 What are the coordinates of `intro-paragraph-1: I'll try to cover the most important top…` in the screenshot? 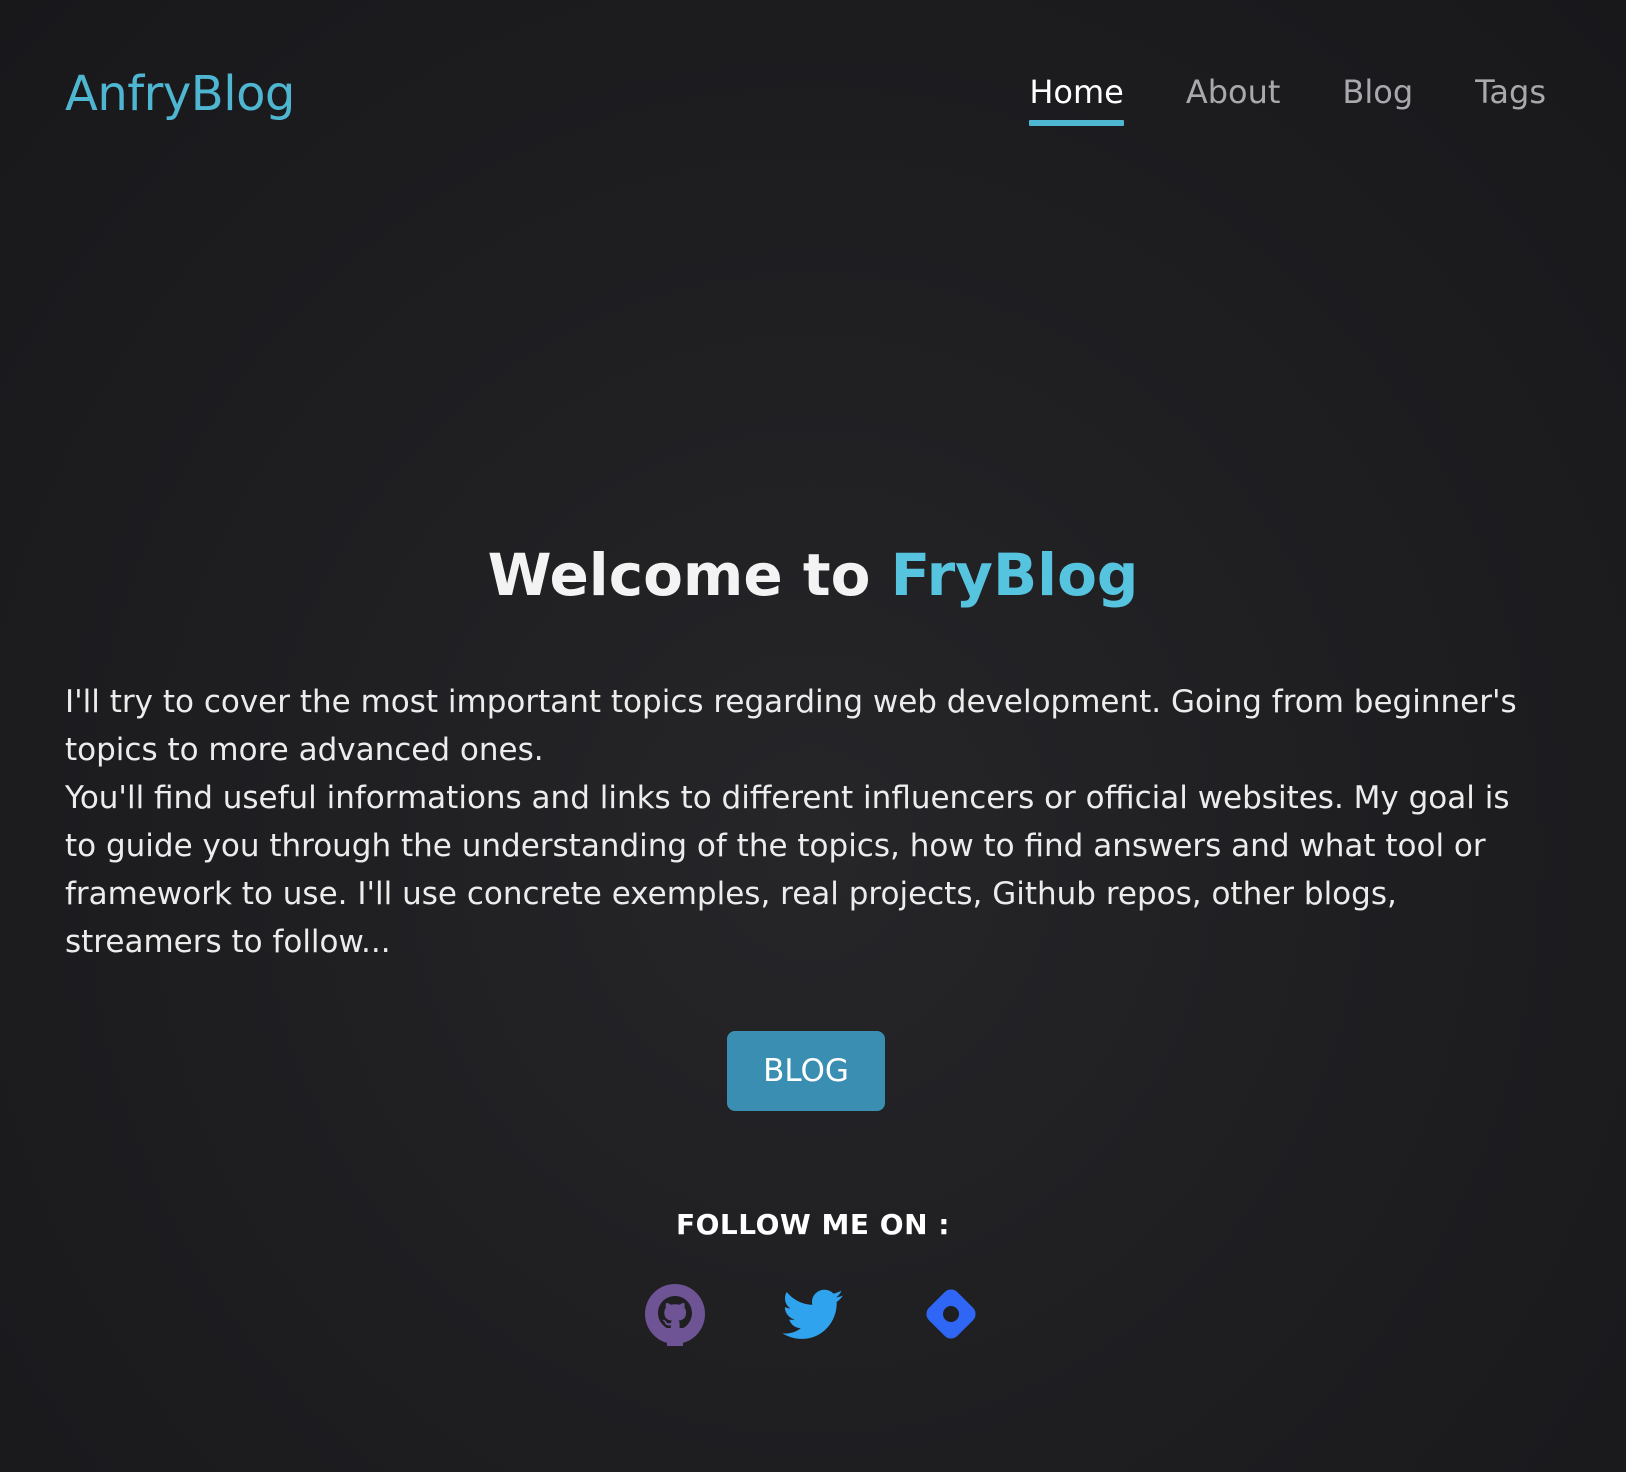 It's located at (791, 726).